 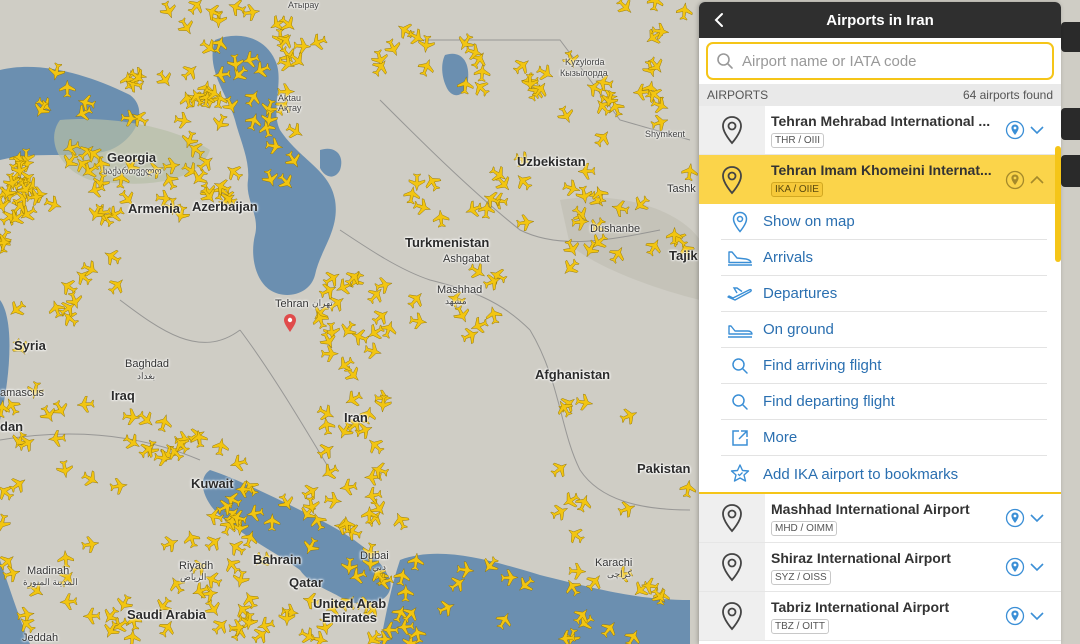 I want to click on map-label-dubai: Dubai, so click(x=374, y=556).